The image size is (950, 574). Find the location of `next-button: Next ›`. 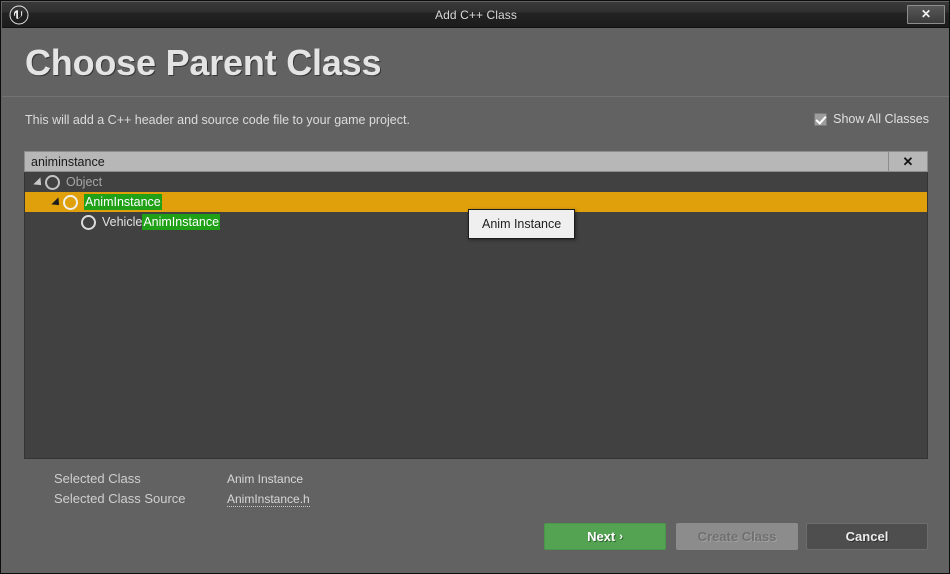

next-button: Next › is located at coordinates (605, 536).